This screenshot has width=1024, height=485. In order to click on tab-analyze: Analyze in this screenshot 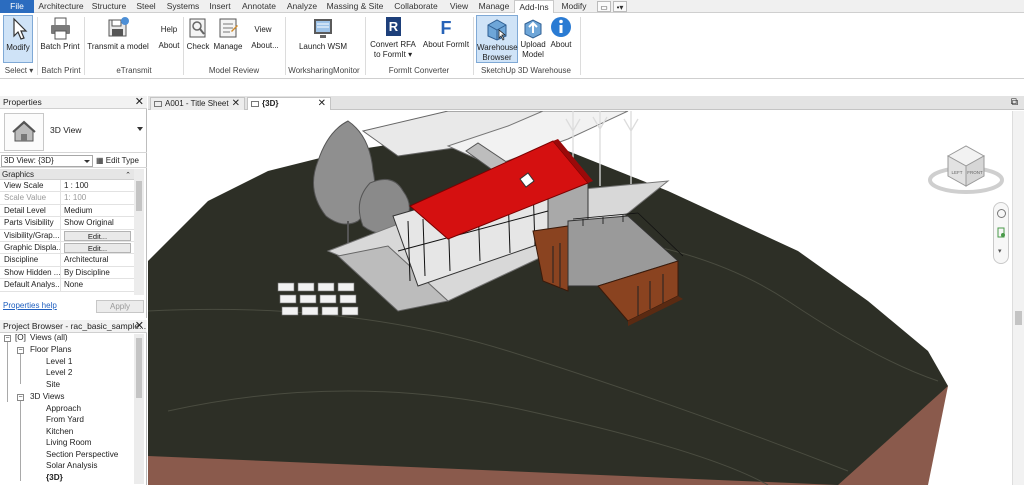, I will do `click(302, 6)`.